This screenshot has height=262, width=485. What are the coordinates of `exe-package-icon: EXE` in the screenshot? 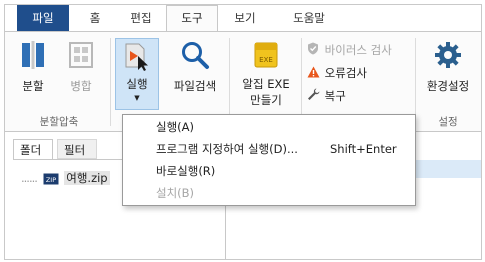 It's located at (266, 56).